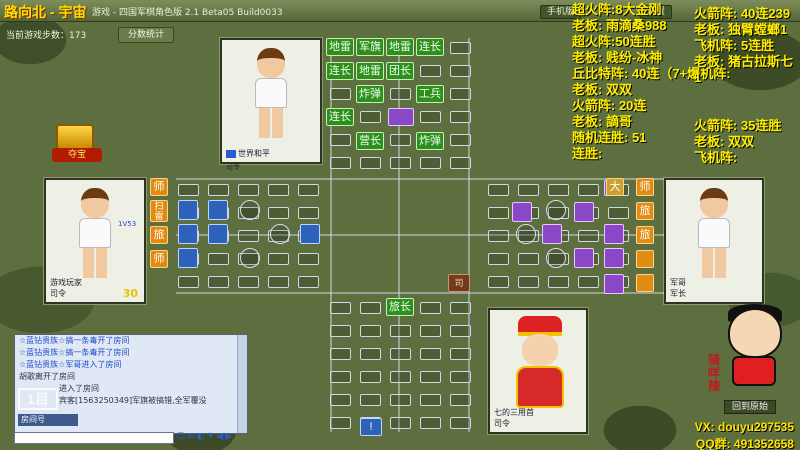 Image resolution: width=800 pixels, height=450 pixels. I want to click on piece-right: 大, so click(615, 187).